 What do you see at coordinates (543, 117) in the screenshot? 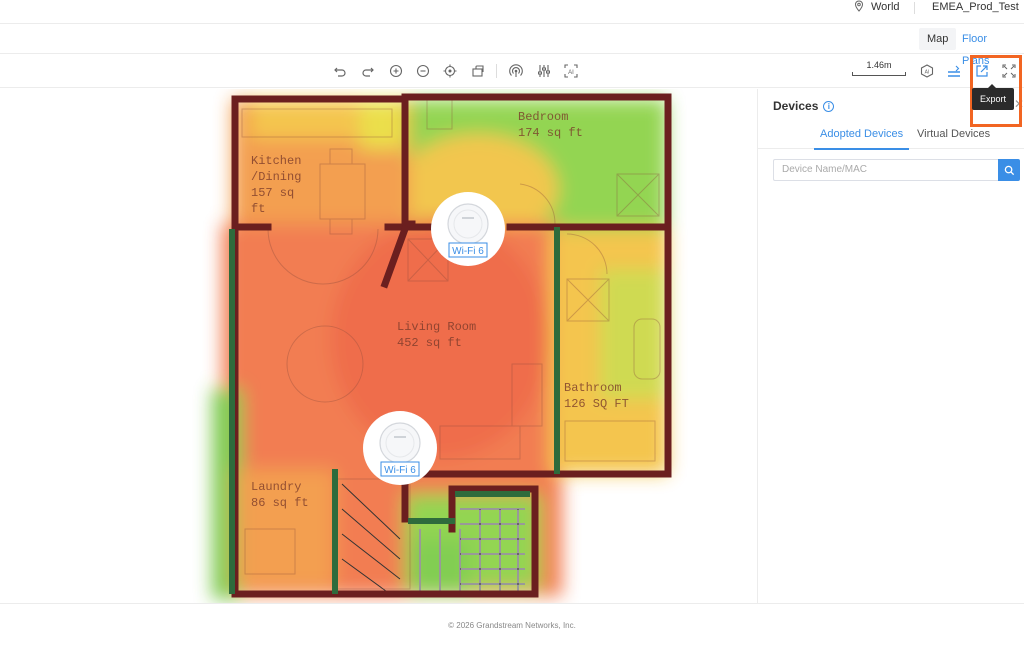
I see `room-name-bedroom: Bedroom` at bounding box center [543, 117].